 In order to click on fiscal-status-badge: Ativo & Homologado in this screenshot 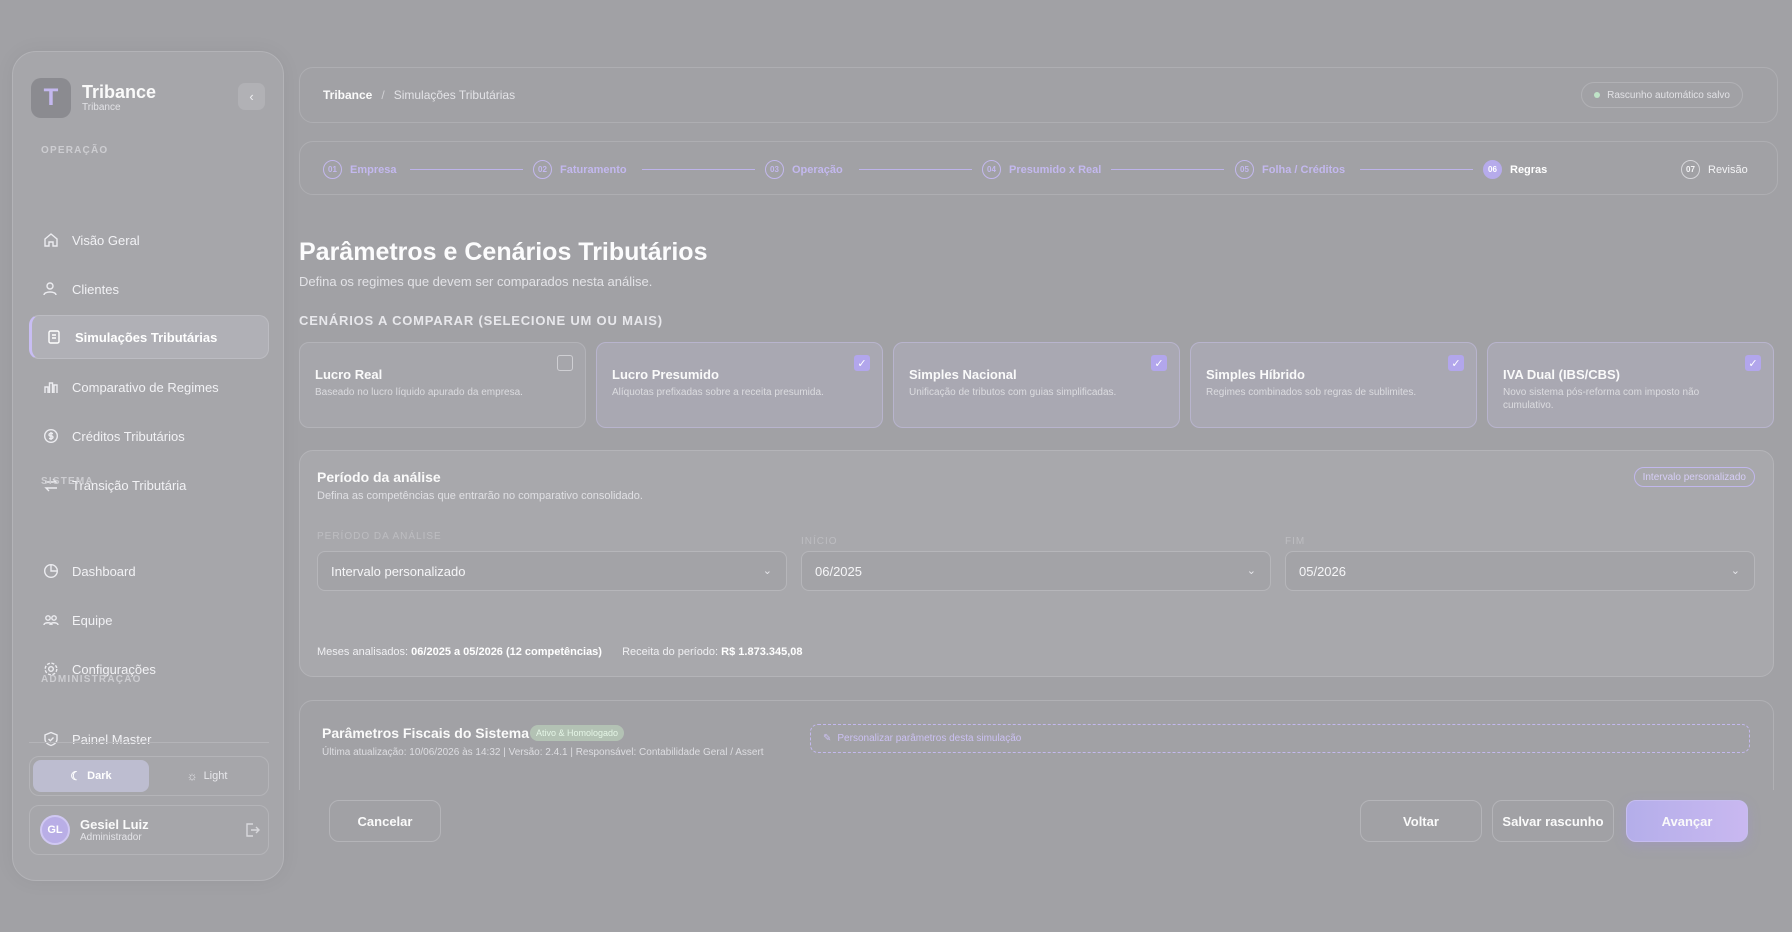, I will do `click(577, 733)`.